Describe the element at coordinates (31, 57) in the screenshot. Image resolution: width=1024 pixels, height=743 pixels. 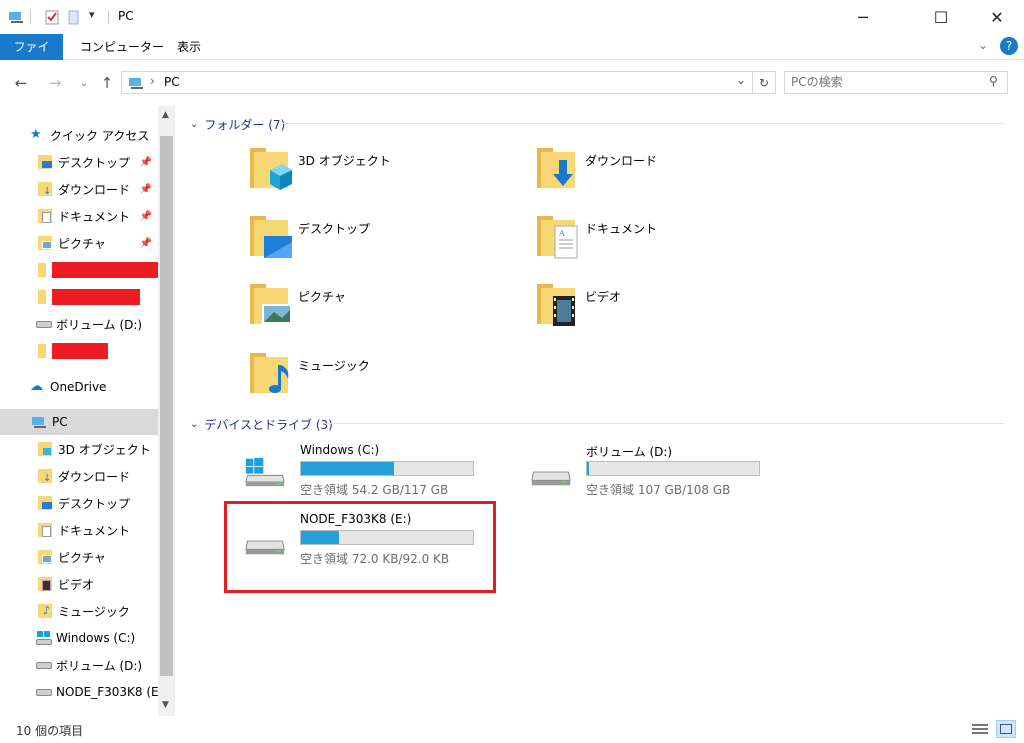
I see `tab-file: ファイル` at that location.